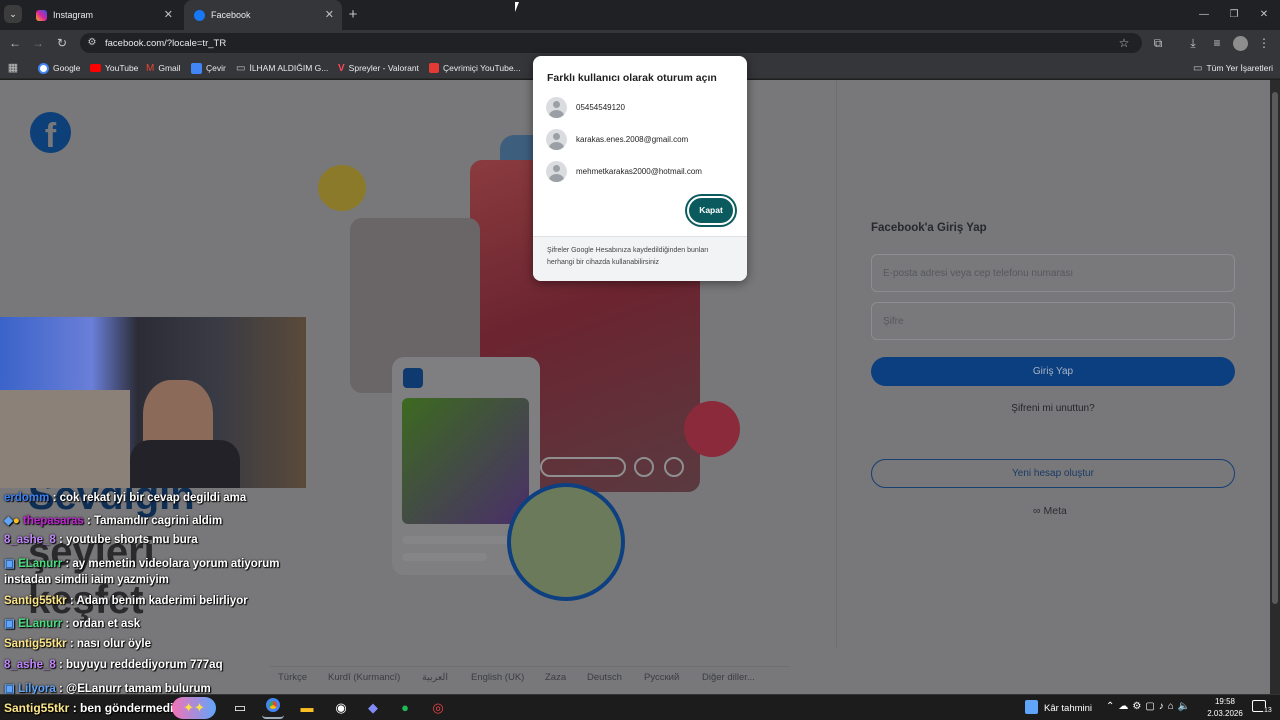 The width and height of the screenshot is (1280, 720). I want to click on bookmark-gmail: M Gmail, so click(163, 68).